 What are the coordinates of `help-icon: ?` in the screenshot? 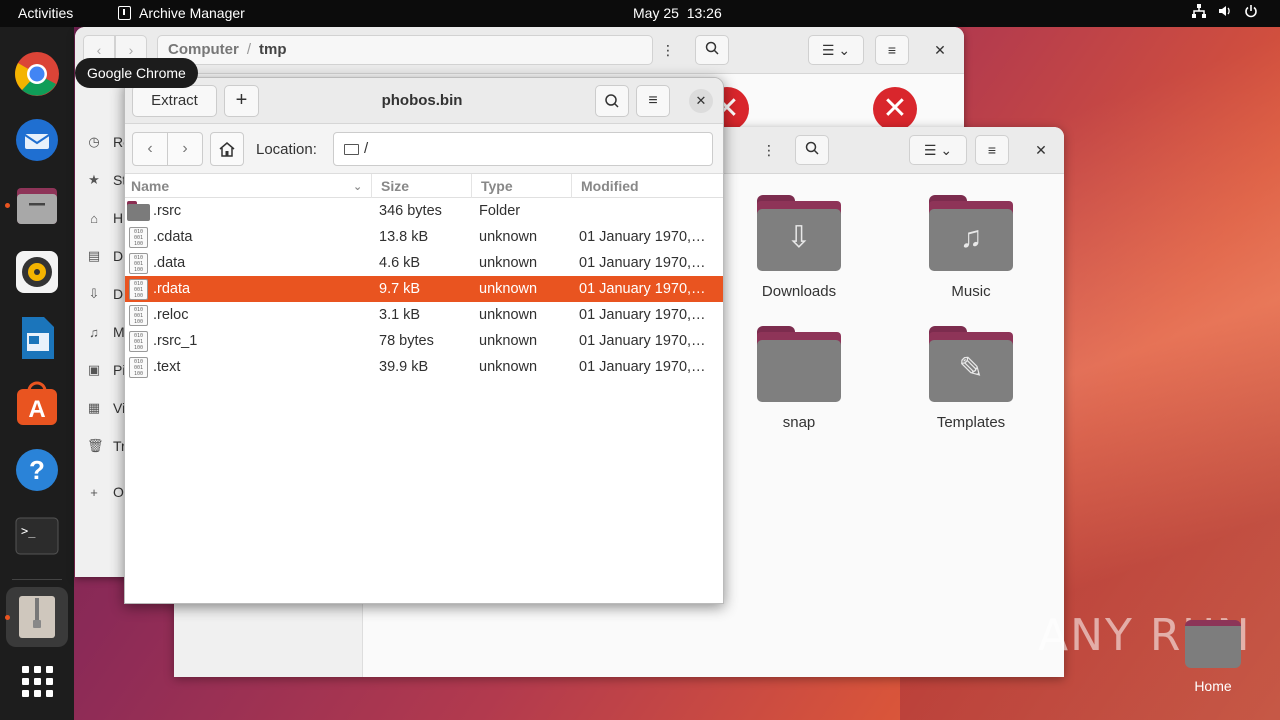 It's located at (37, 470).